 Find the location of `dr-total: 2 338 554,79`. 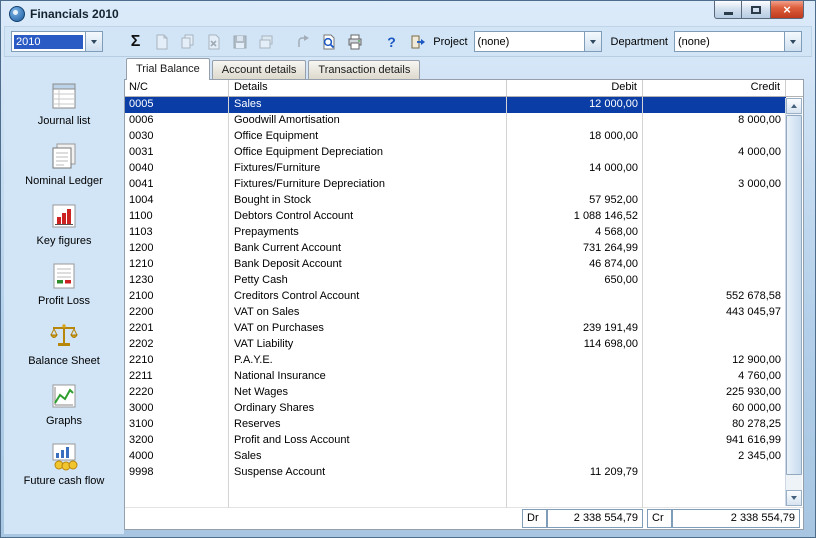

dr-total: 2 338 554,79 is located at coordinates (595, 518).